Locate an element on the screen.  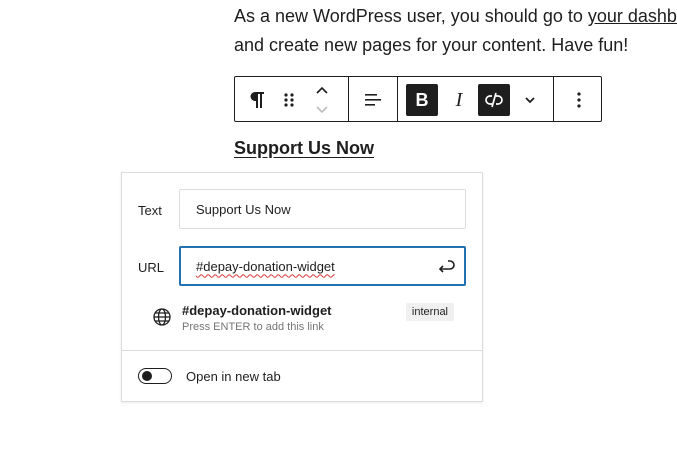
unlink-button is located at coordinates (494, 100).